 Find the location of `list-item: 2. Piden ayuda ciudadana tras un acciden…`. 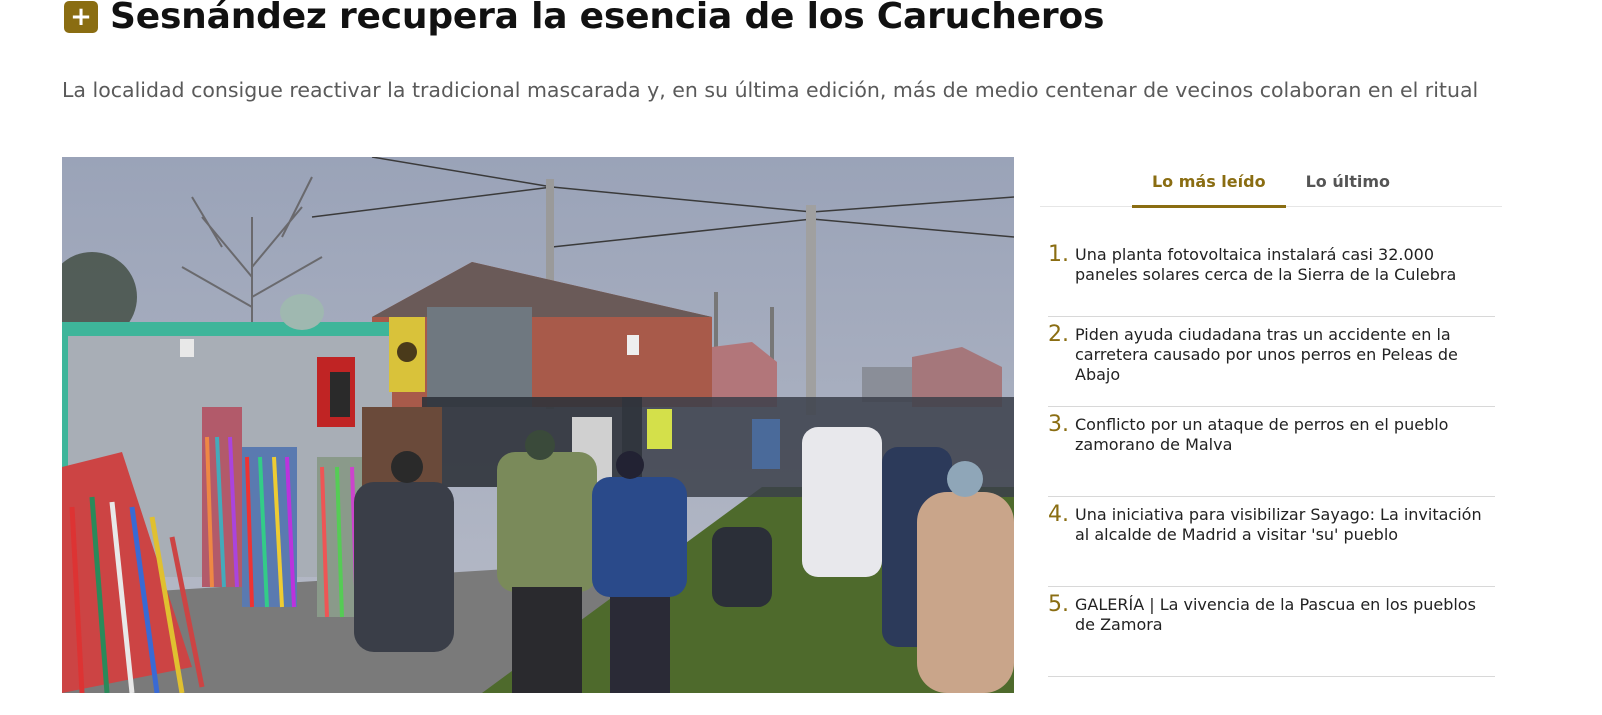

list-item: 2. Piden ayuda ciudadana tras un acciden… is located at coordinates (1271, 362).